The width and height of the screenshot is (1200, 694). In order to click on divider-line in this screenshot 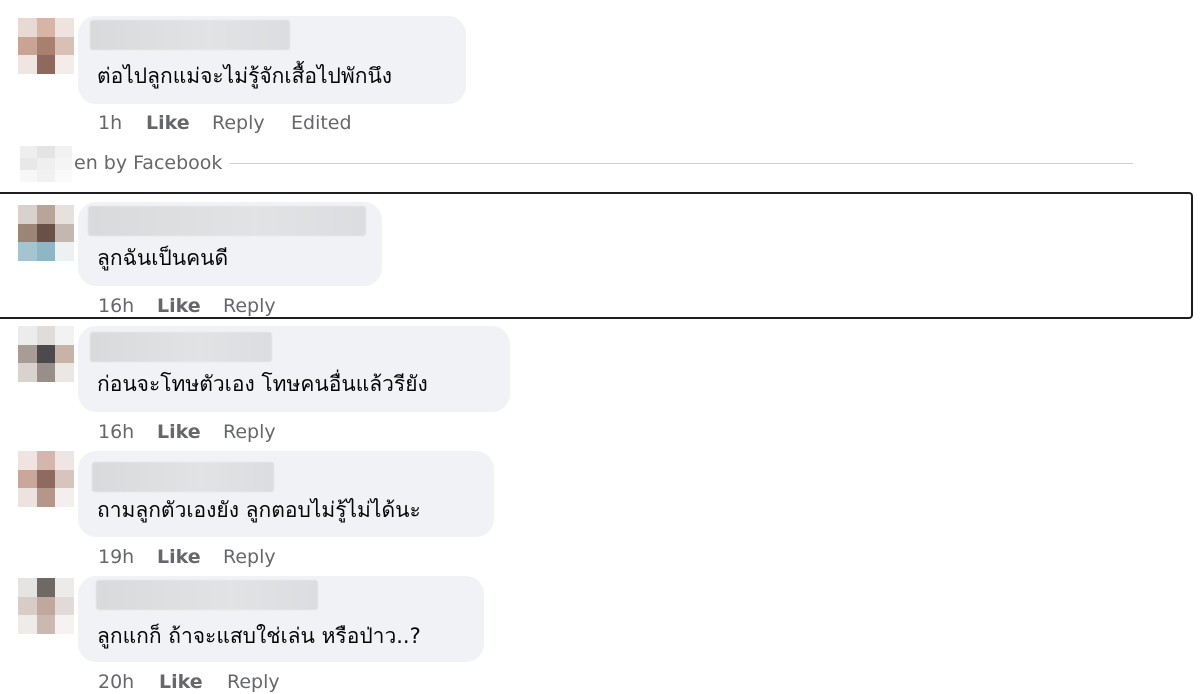, I will do `click(681, 163)`.